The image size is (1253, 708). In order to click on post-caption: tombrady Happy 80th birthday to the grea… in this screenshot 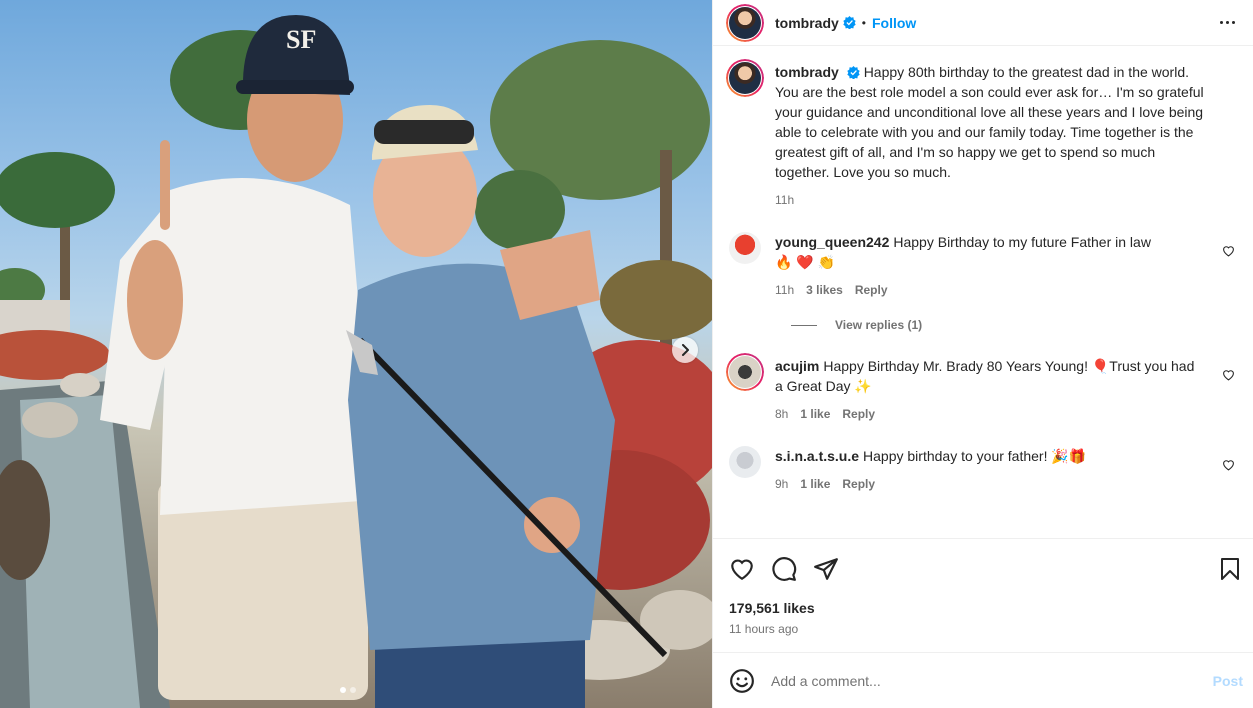, I will do `click(984, 136)`.